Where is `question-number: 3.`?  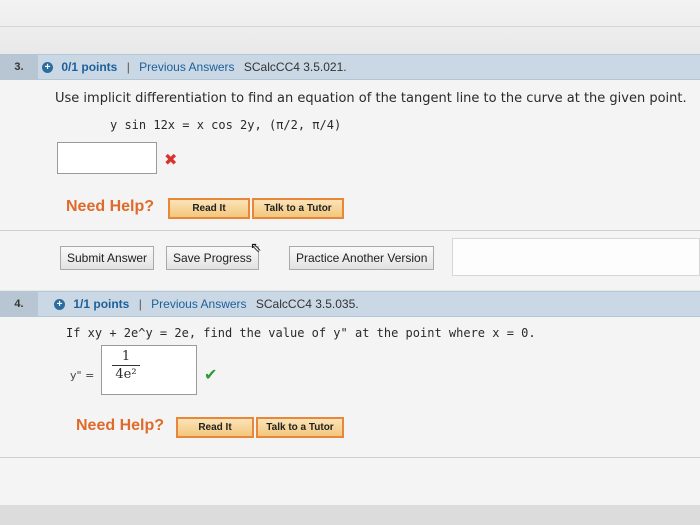 question-number: 3. is located at coordinates (19, 67).